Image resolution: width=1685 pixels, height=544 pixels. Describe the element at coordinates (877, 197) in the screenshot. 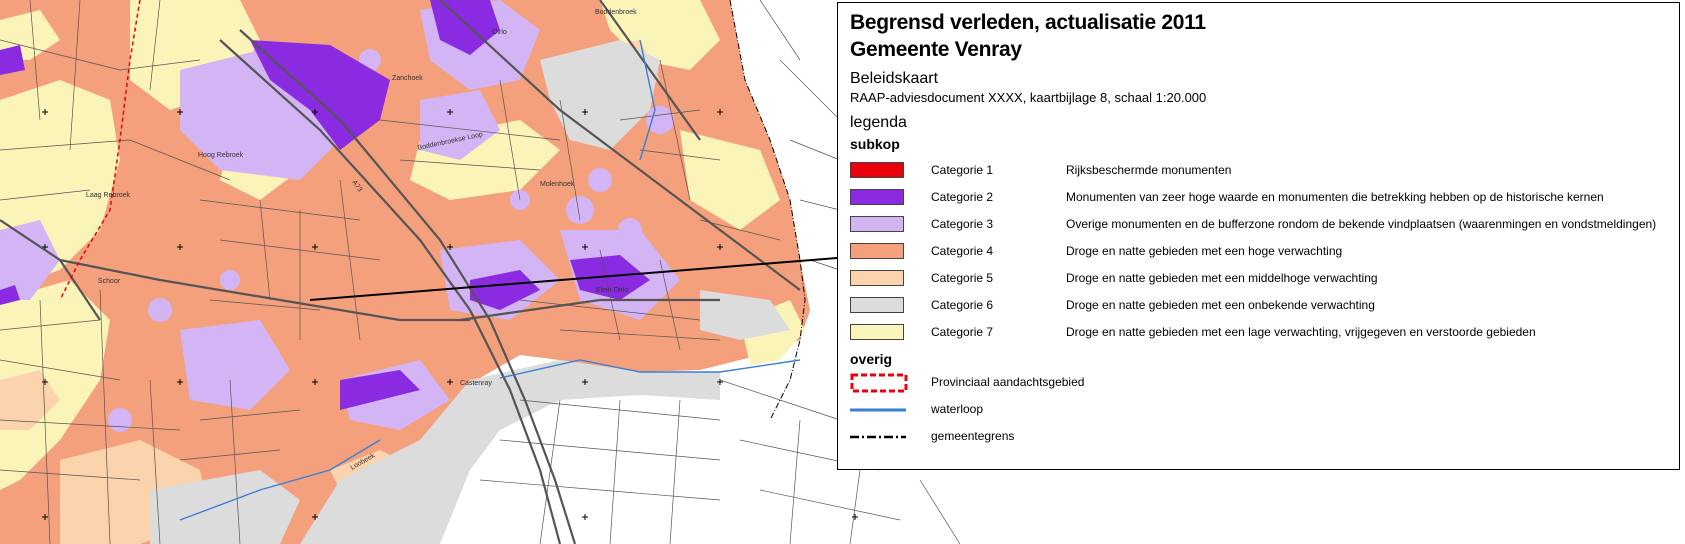

I see `category-2-swatch` at that location.